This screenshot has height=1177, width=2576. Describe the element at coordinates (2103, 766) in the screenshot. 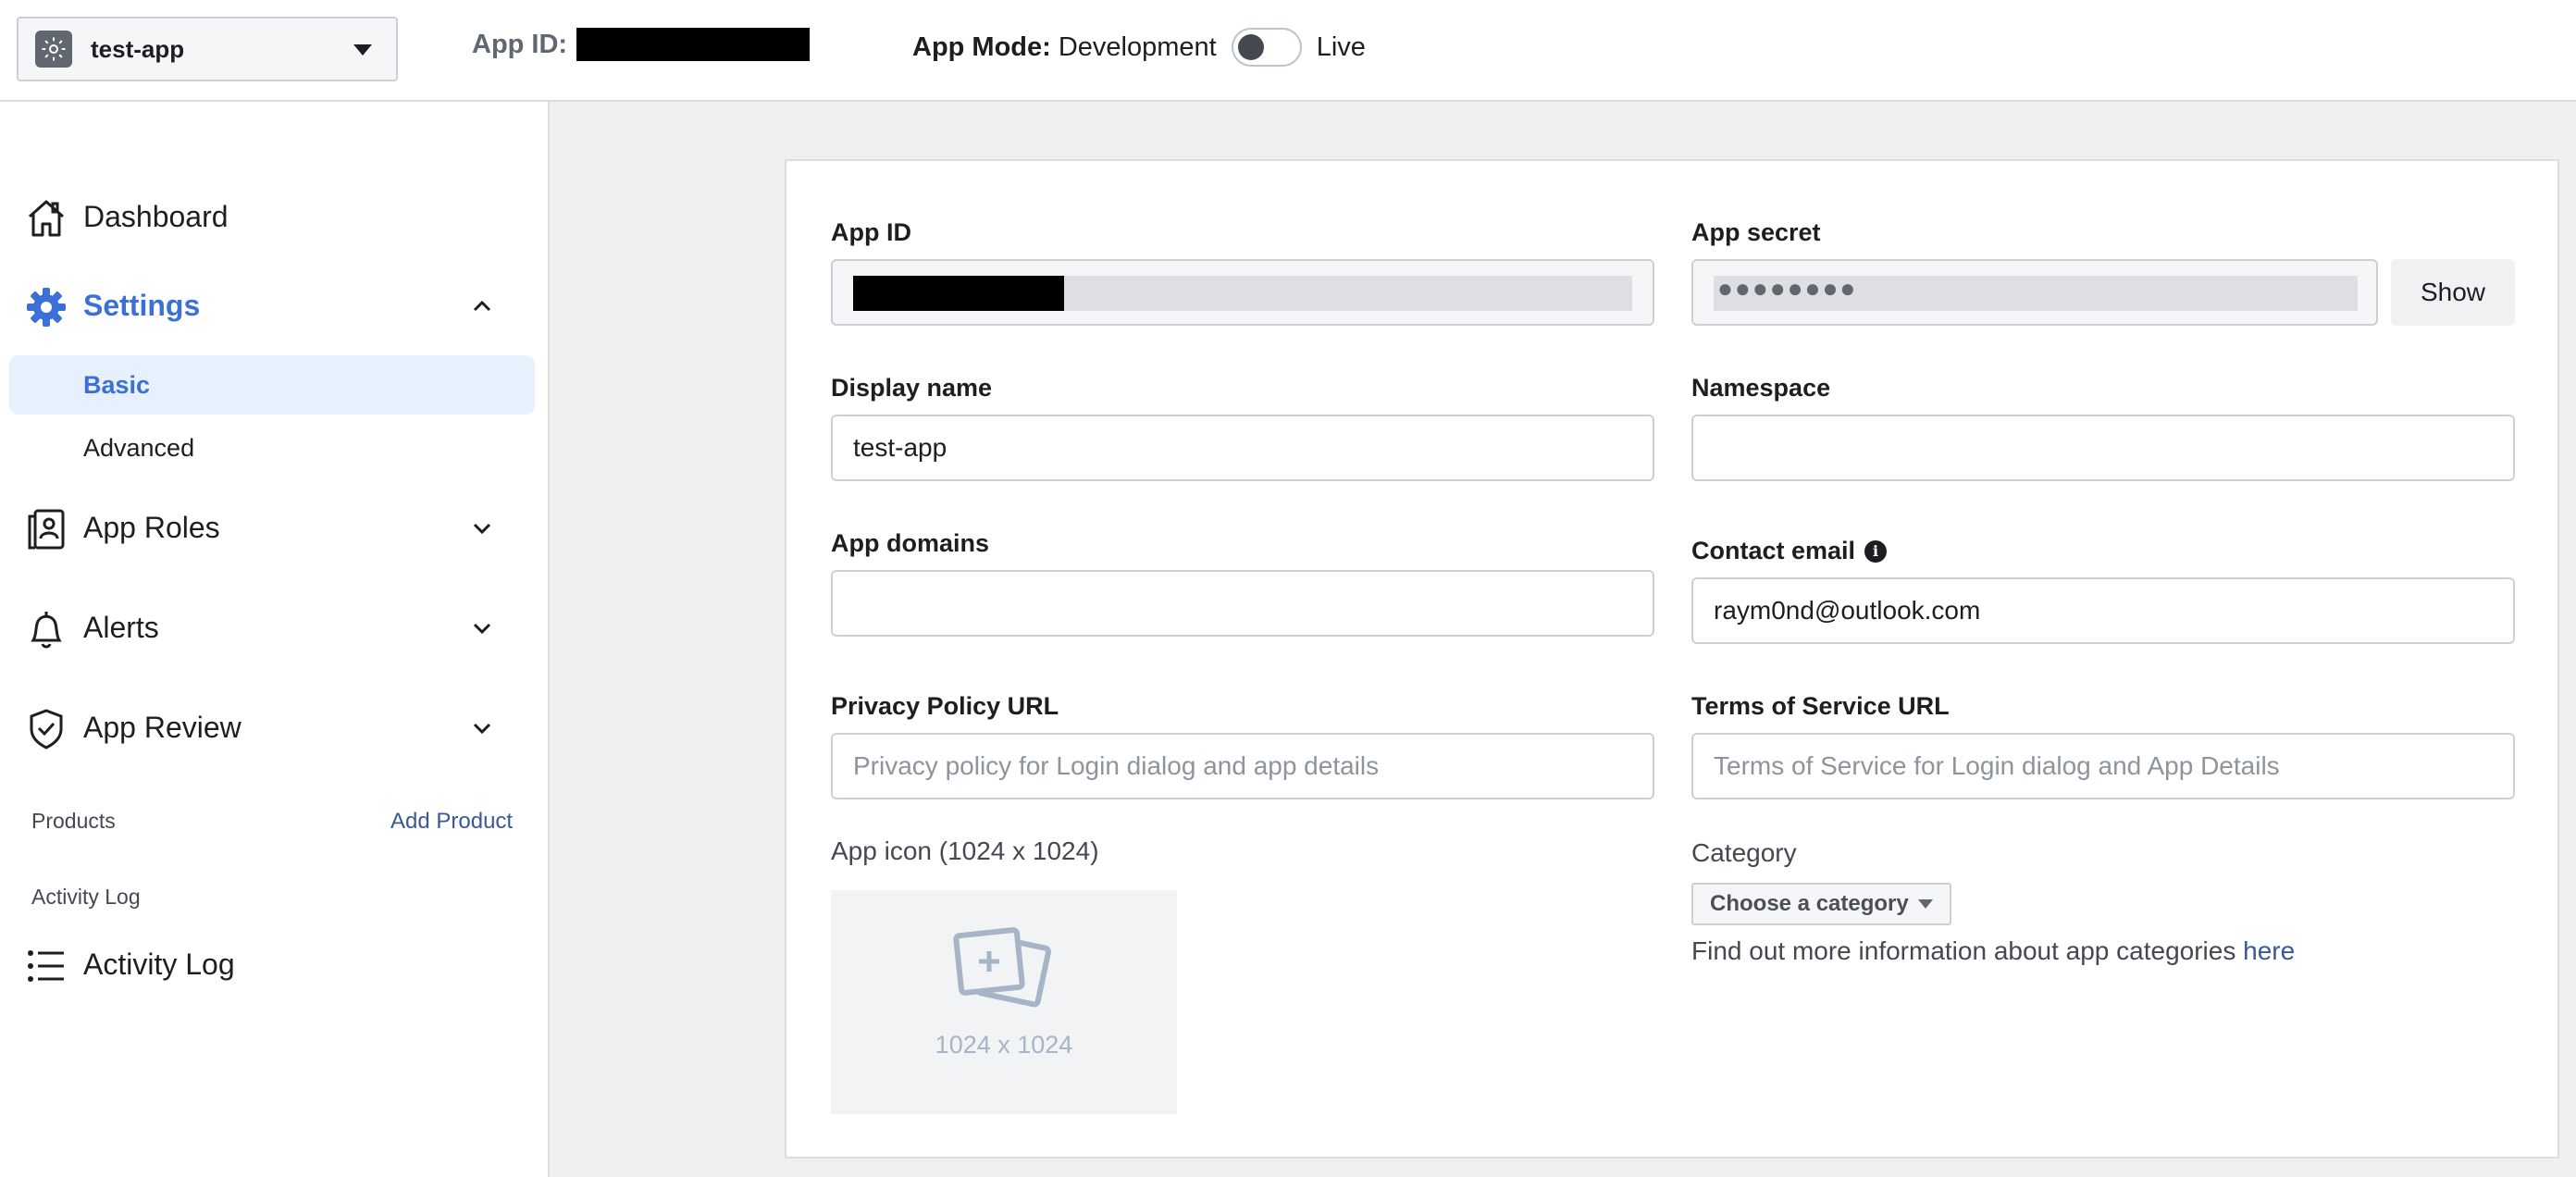

I see `terms-of-service-input` at that location.